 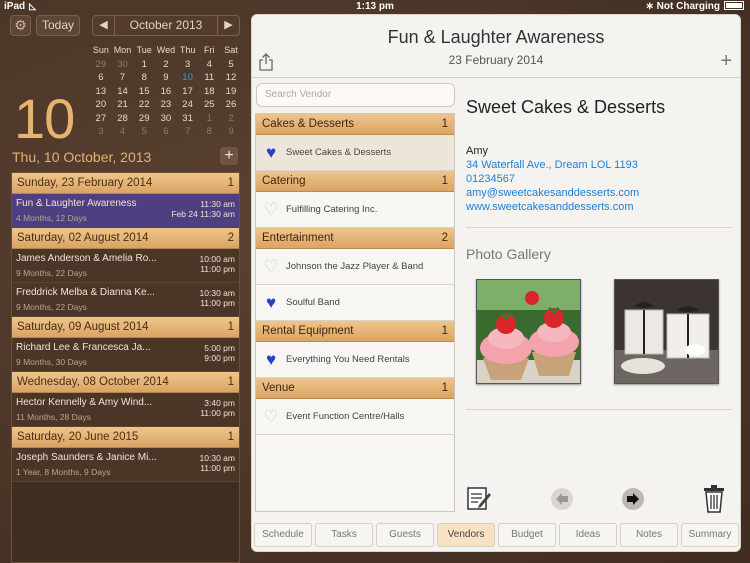 What do you see at coordinates (123, 92) in the screenshot?
I see `calendar-day: 14` at bounding box center [123, 92].